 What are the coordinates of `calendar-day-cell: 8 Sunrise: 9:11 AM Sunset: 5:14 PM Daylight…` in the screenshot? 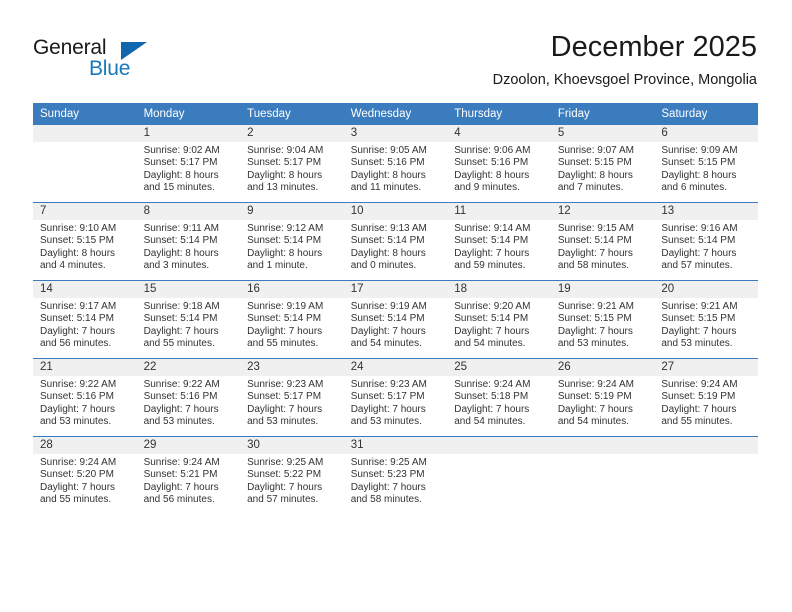 It's located at (188, 241).